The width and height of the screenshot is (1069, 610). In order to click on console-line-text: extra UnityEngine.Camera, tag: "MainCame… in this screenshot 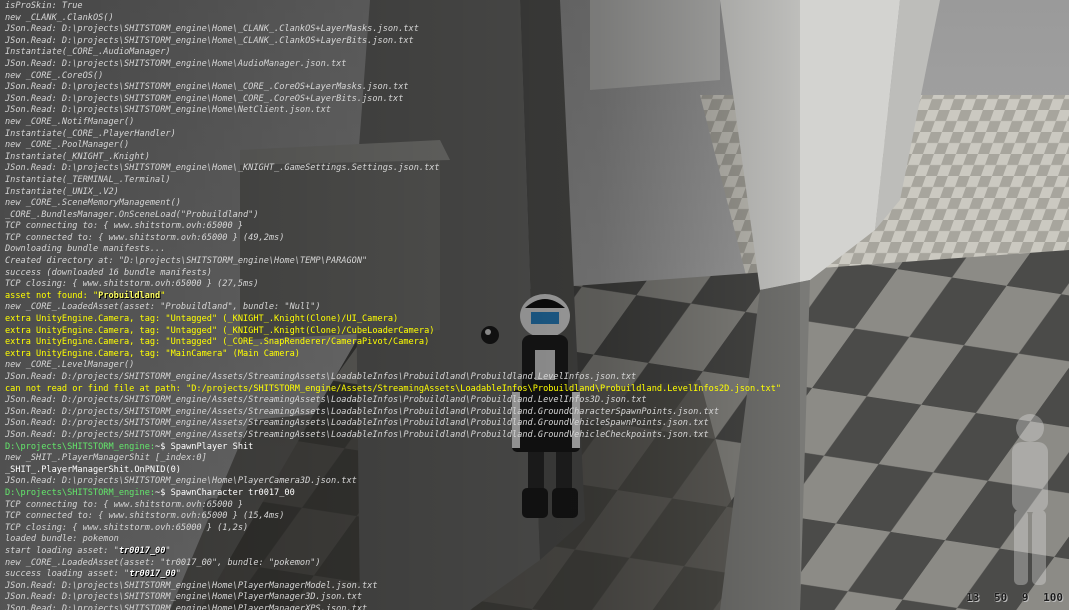, I will do `click(152, 353)`.